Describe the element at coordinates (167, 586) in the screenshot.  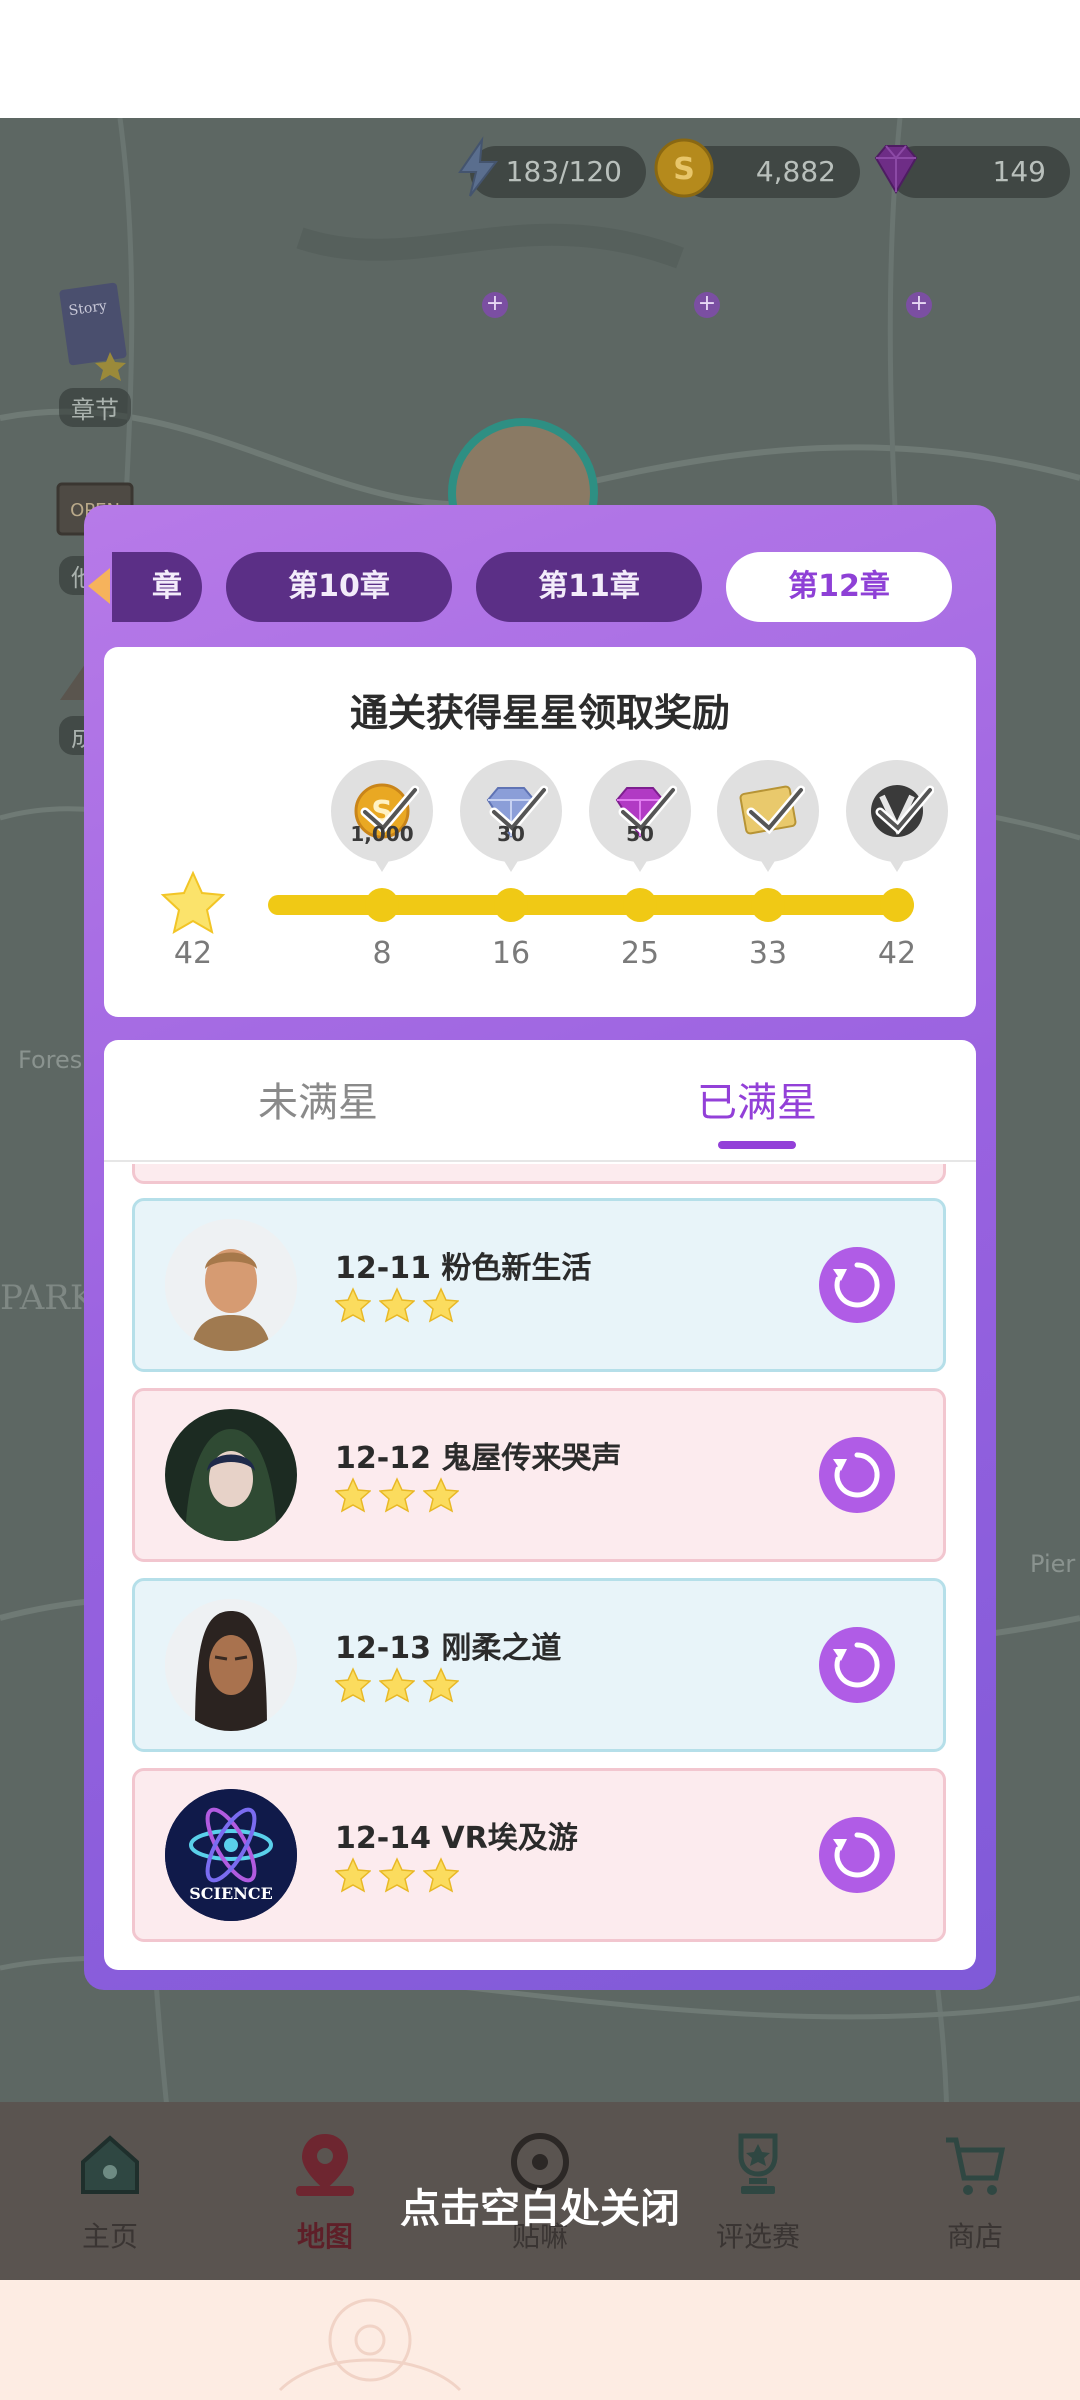
I see `chapter-tab-prev-label: 章` at that location.